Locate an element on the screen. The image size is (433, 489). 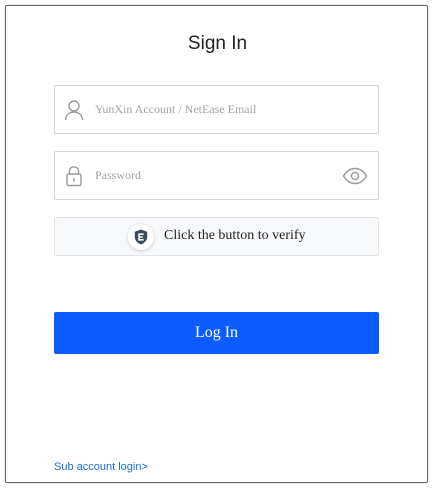
sub-account-login-link: Sub account login> is located at coordinates (101, 467).